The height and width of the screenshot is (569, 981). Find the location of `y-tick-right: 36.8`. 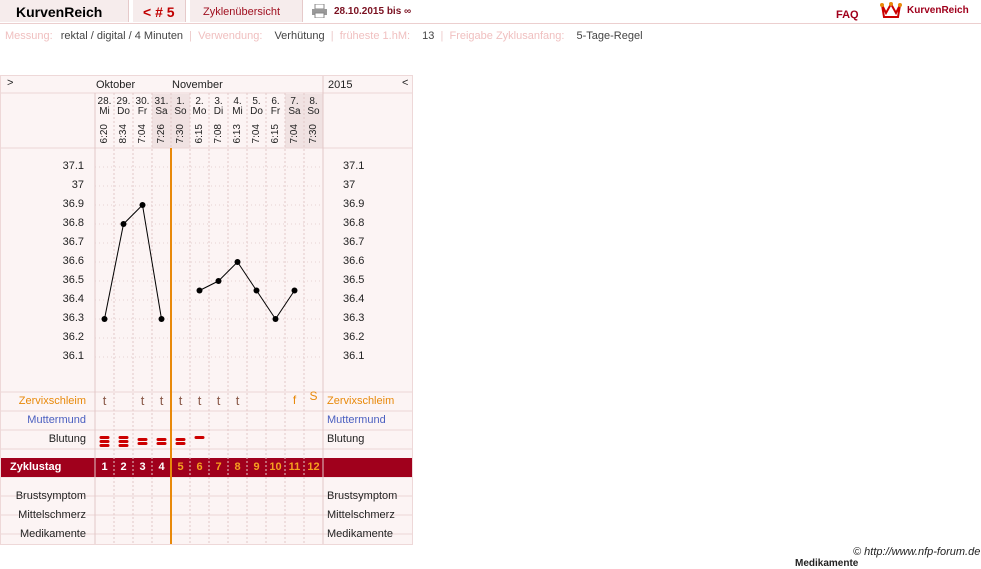

y-tick-right: 36.8 is located at coordinates (354, 223).